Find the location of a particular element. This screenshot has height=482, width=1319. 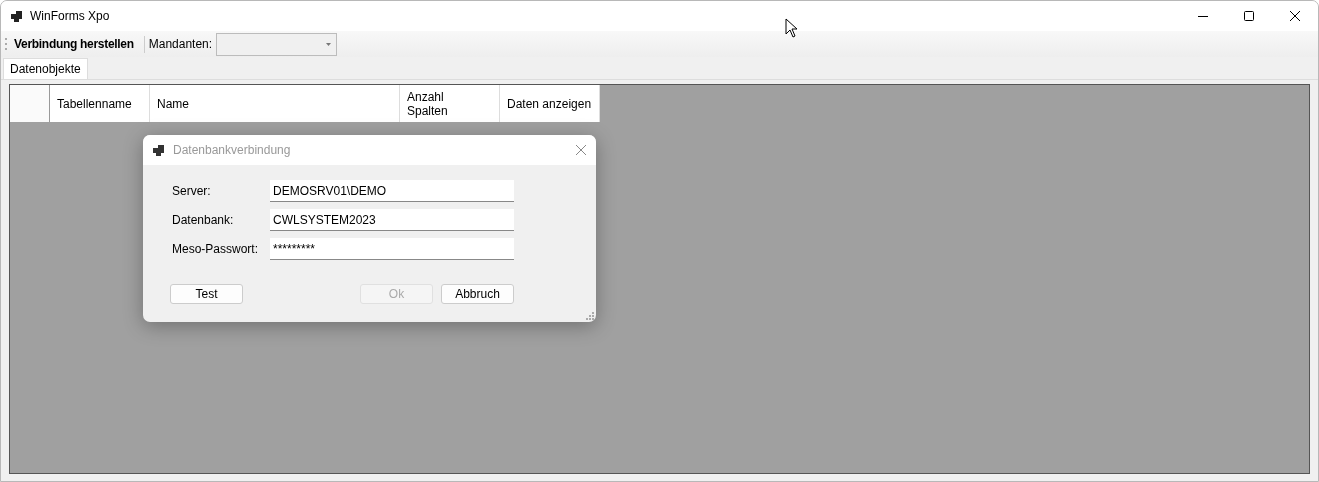

tenants-label: Mandanten: is located at coordinates (180, 44).